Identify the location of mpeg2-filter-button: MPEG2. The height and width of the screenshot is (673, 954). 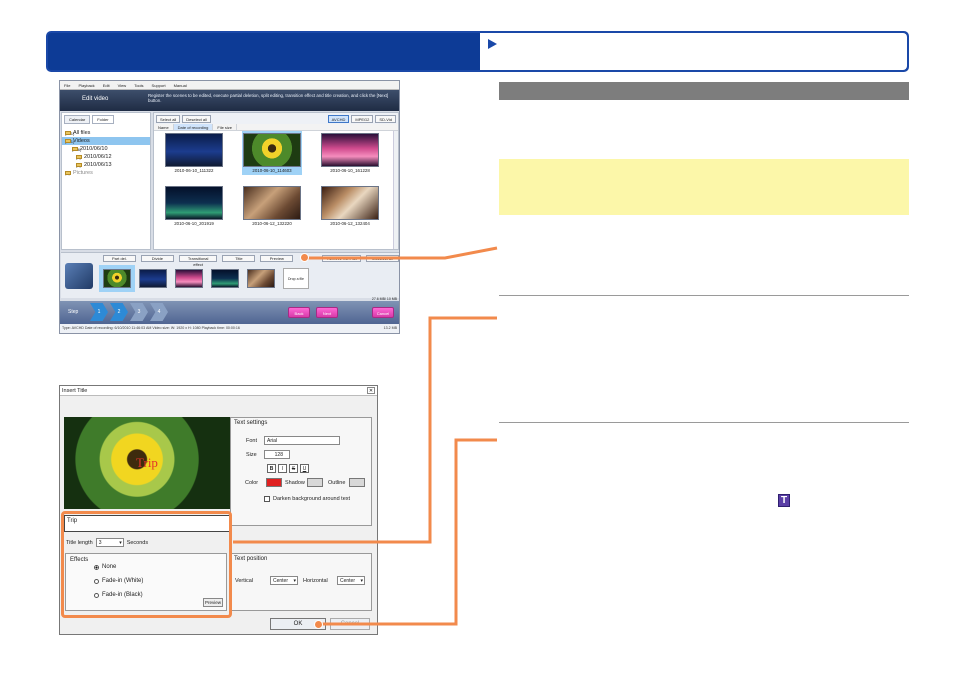
(362, 119).